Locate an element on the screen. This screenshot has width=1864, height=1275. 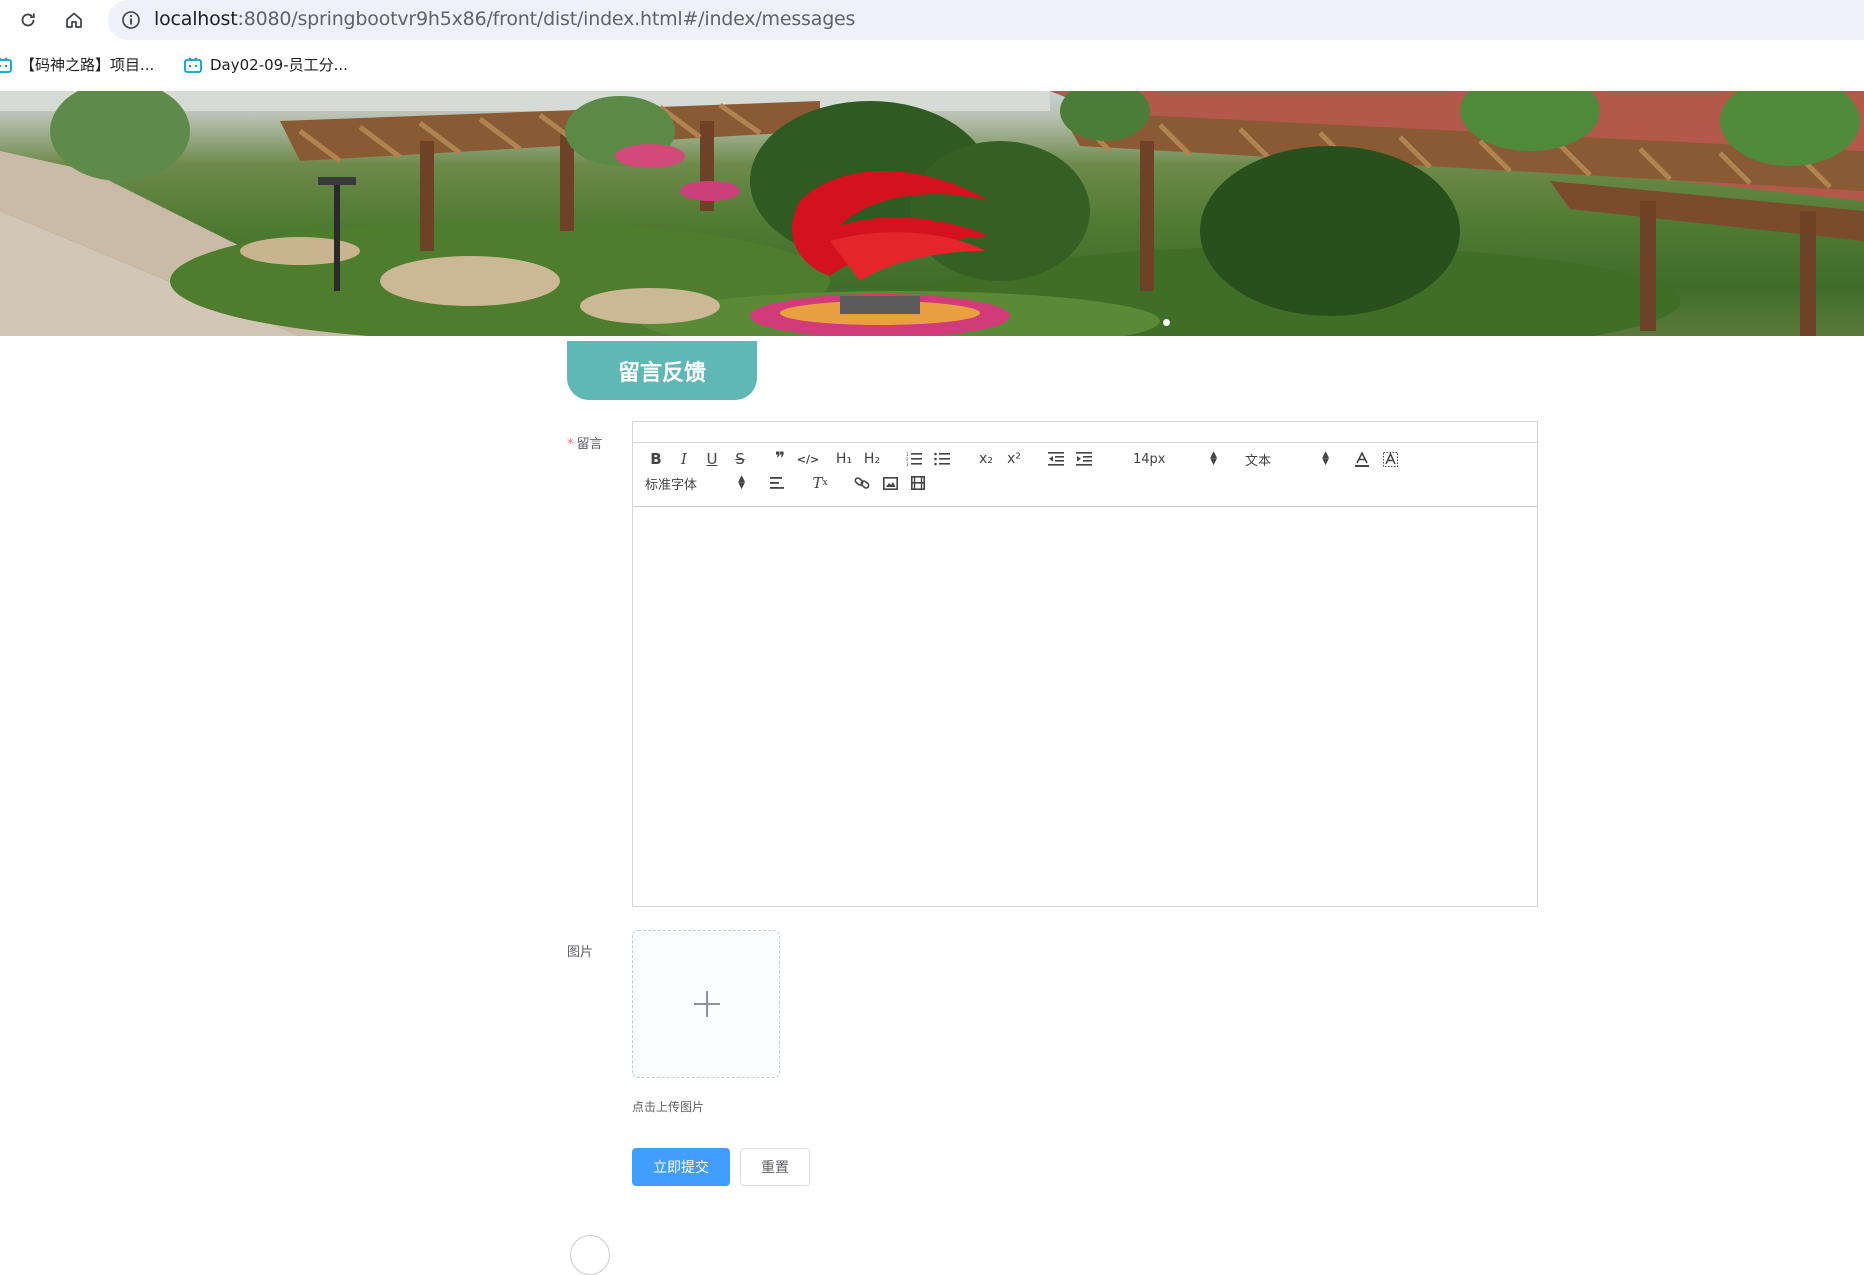
header-select: 文本 ▲ ▼ is located at coordinates (1287, 459).